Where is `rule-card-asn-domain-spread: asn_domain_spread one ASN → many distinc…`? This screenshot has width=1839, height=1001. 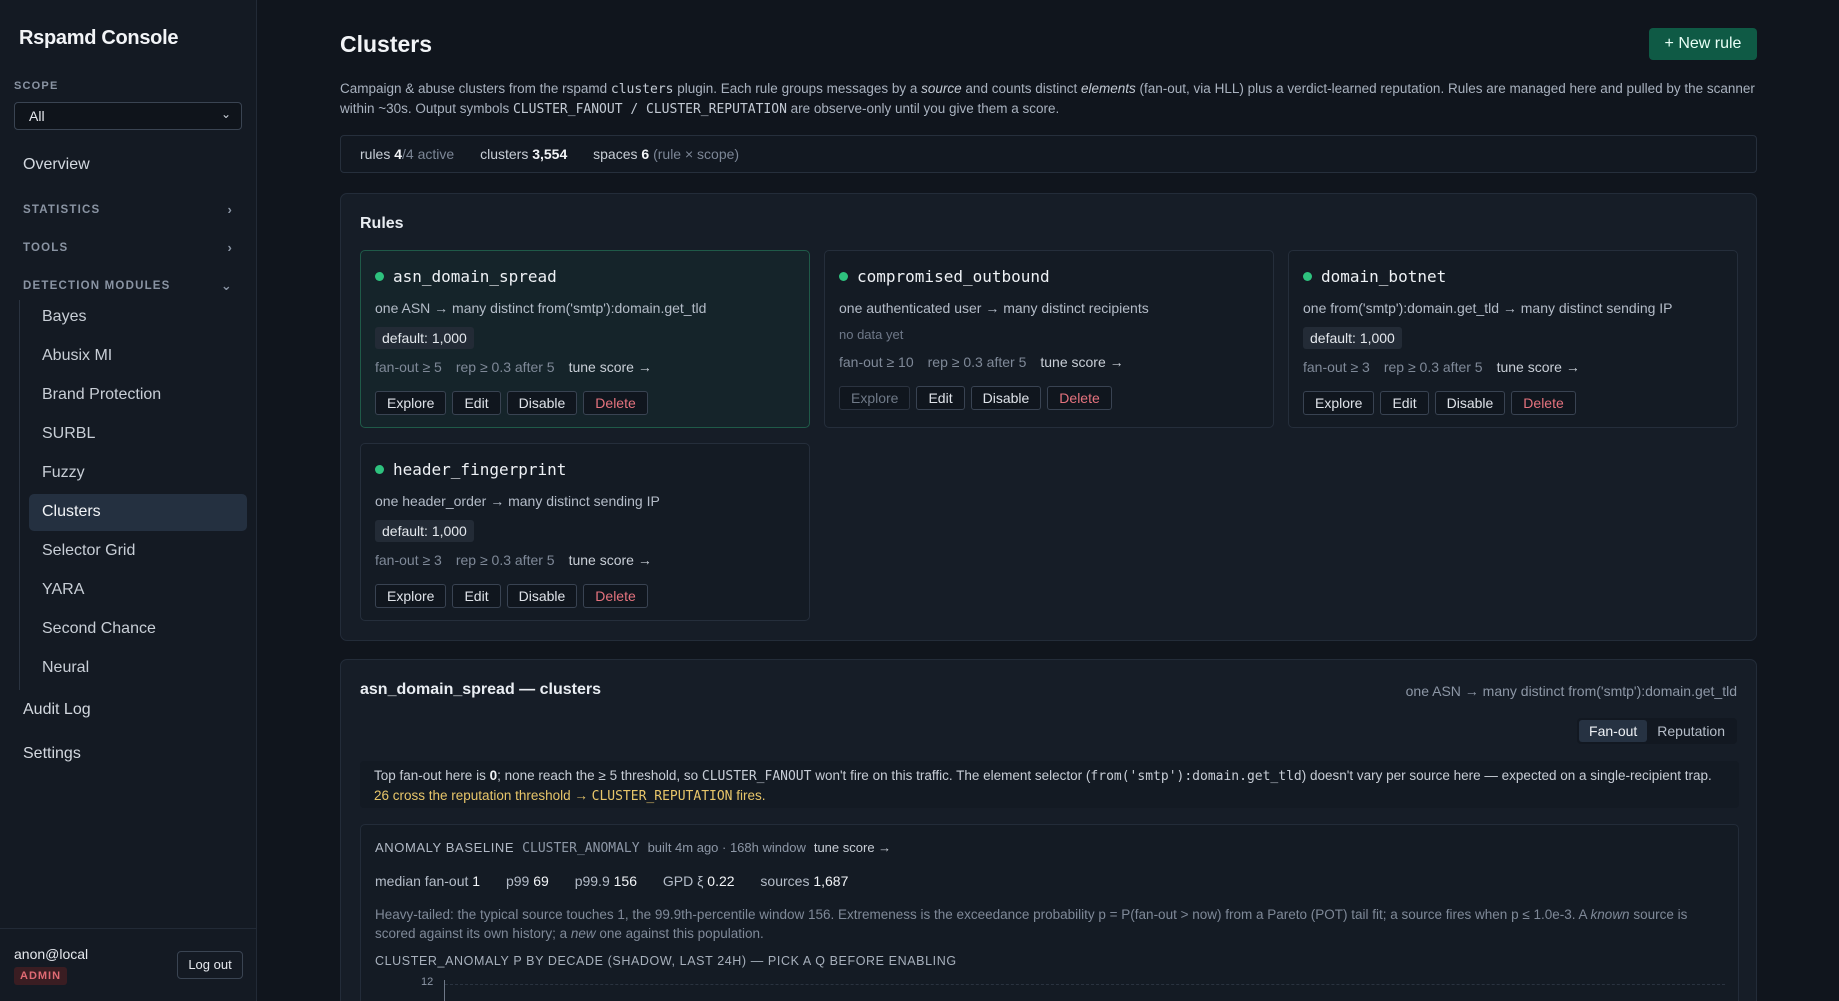 rule-card-asn-domain-spread: asn_domain_spread one ASN → many distinc… is located at coordinates (585, 339).